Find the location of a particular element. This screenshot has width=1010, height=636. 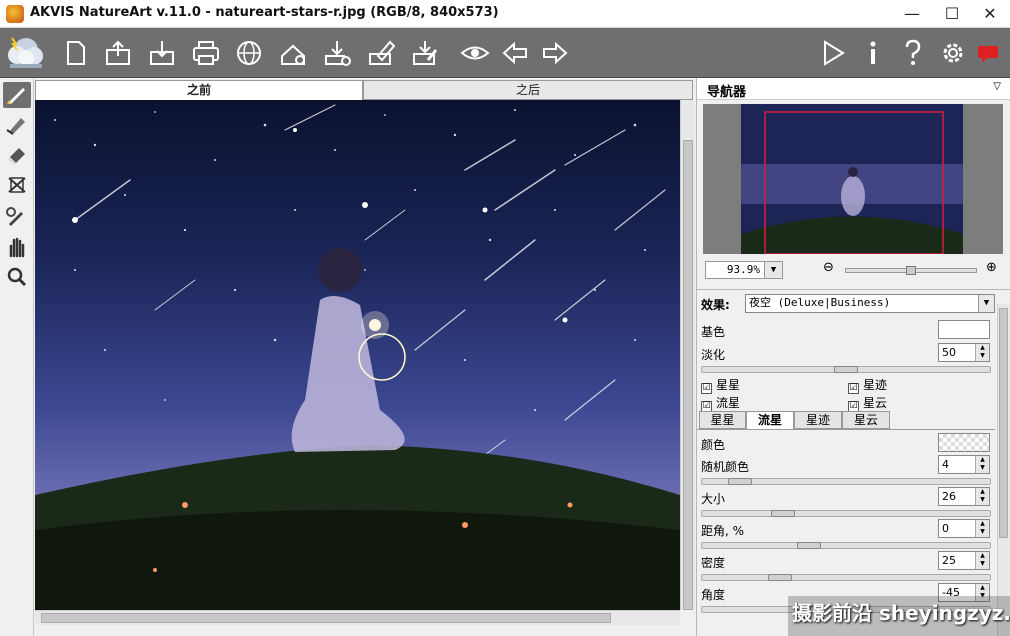

navigator-title: 导航器 is located at coordinates (727, 92).